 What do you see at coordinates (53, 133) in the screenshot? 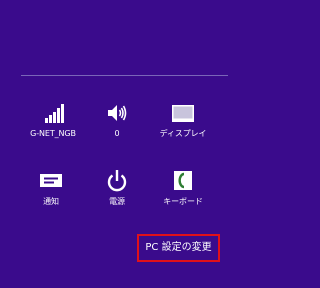
I see `network-label: G-NET_NGB` at bounding box center [53, 133].